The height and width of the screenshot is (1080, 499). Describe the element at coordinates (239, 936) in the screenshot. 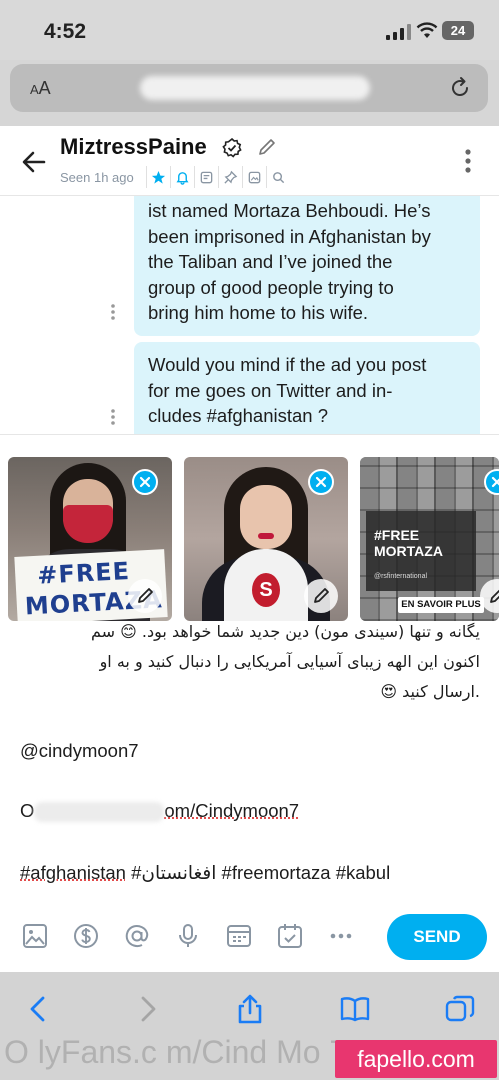

I see `poll-icon` at that location.